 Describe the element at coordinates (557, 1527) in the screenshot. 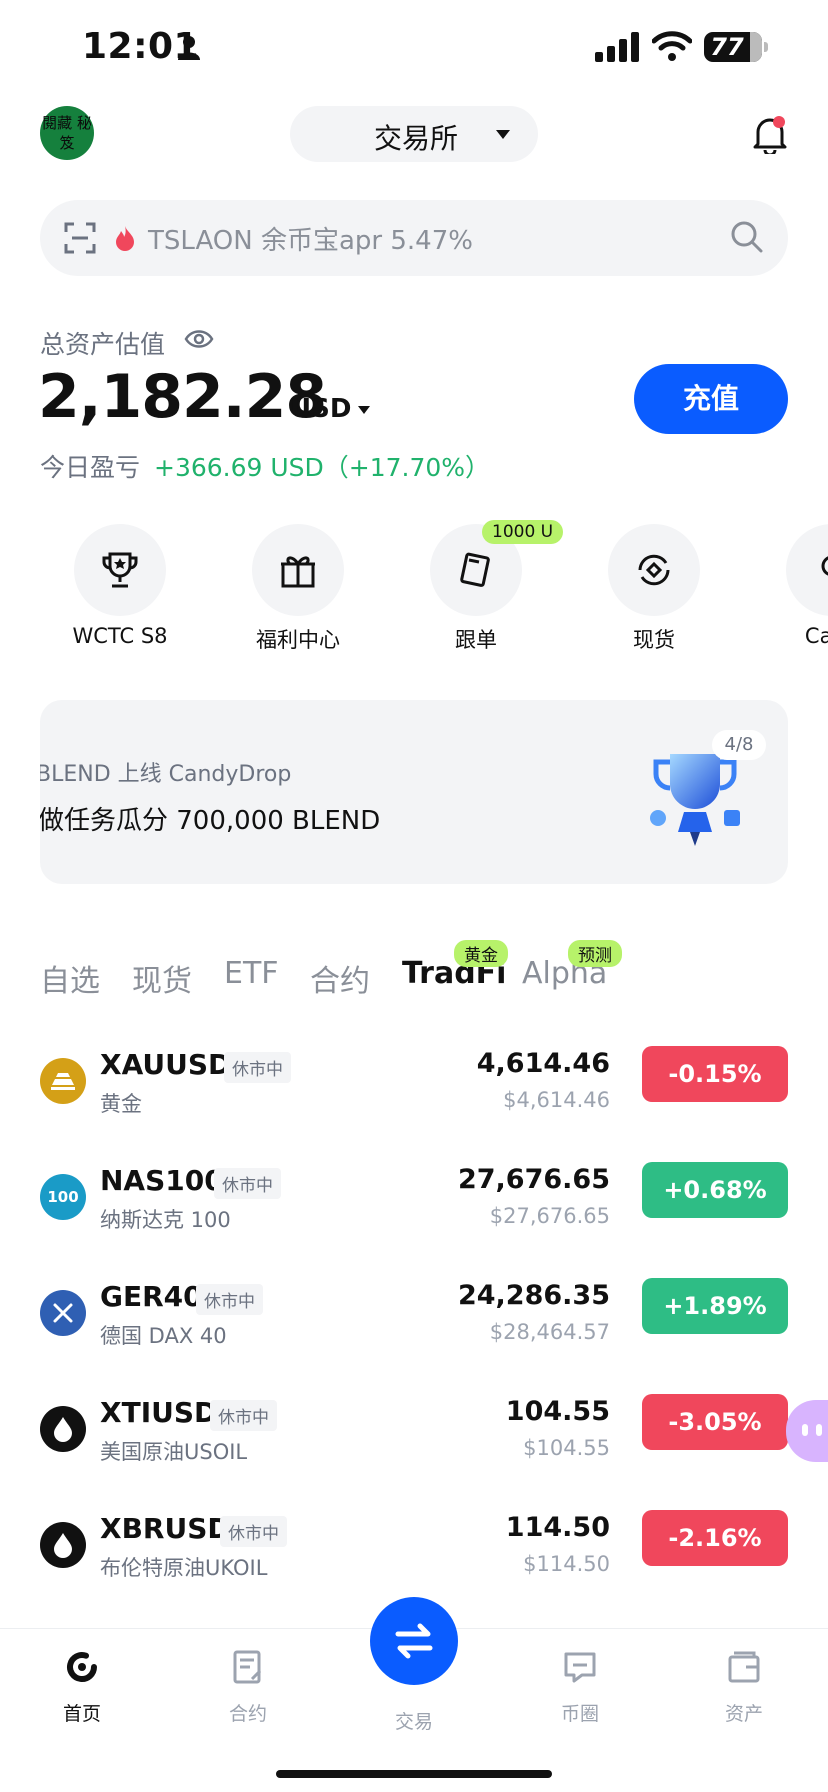

I see `market-price: 114.50` at that location.